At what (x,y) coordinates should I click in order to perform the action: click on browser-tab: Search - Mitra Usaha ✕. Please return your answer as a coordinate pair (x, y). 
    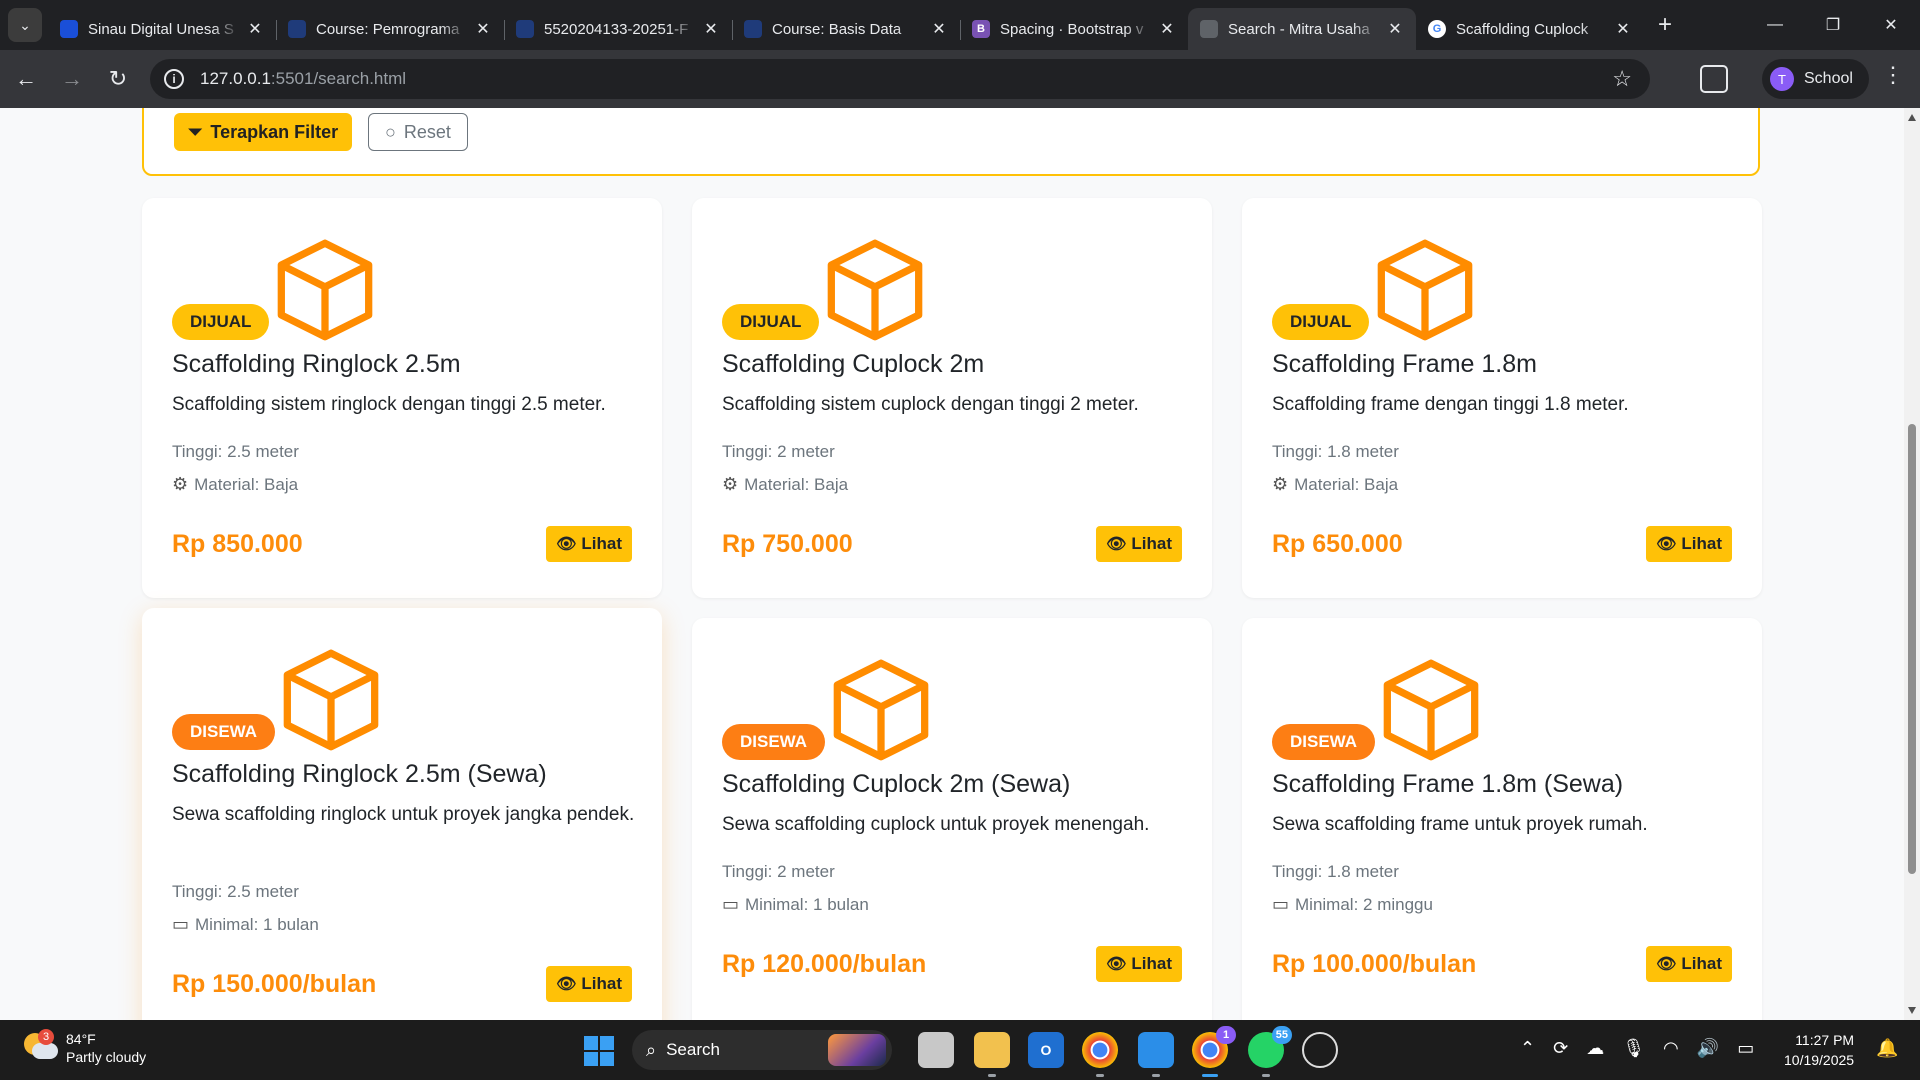
    Looking at the image, I should click on (1302, 29).